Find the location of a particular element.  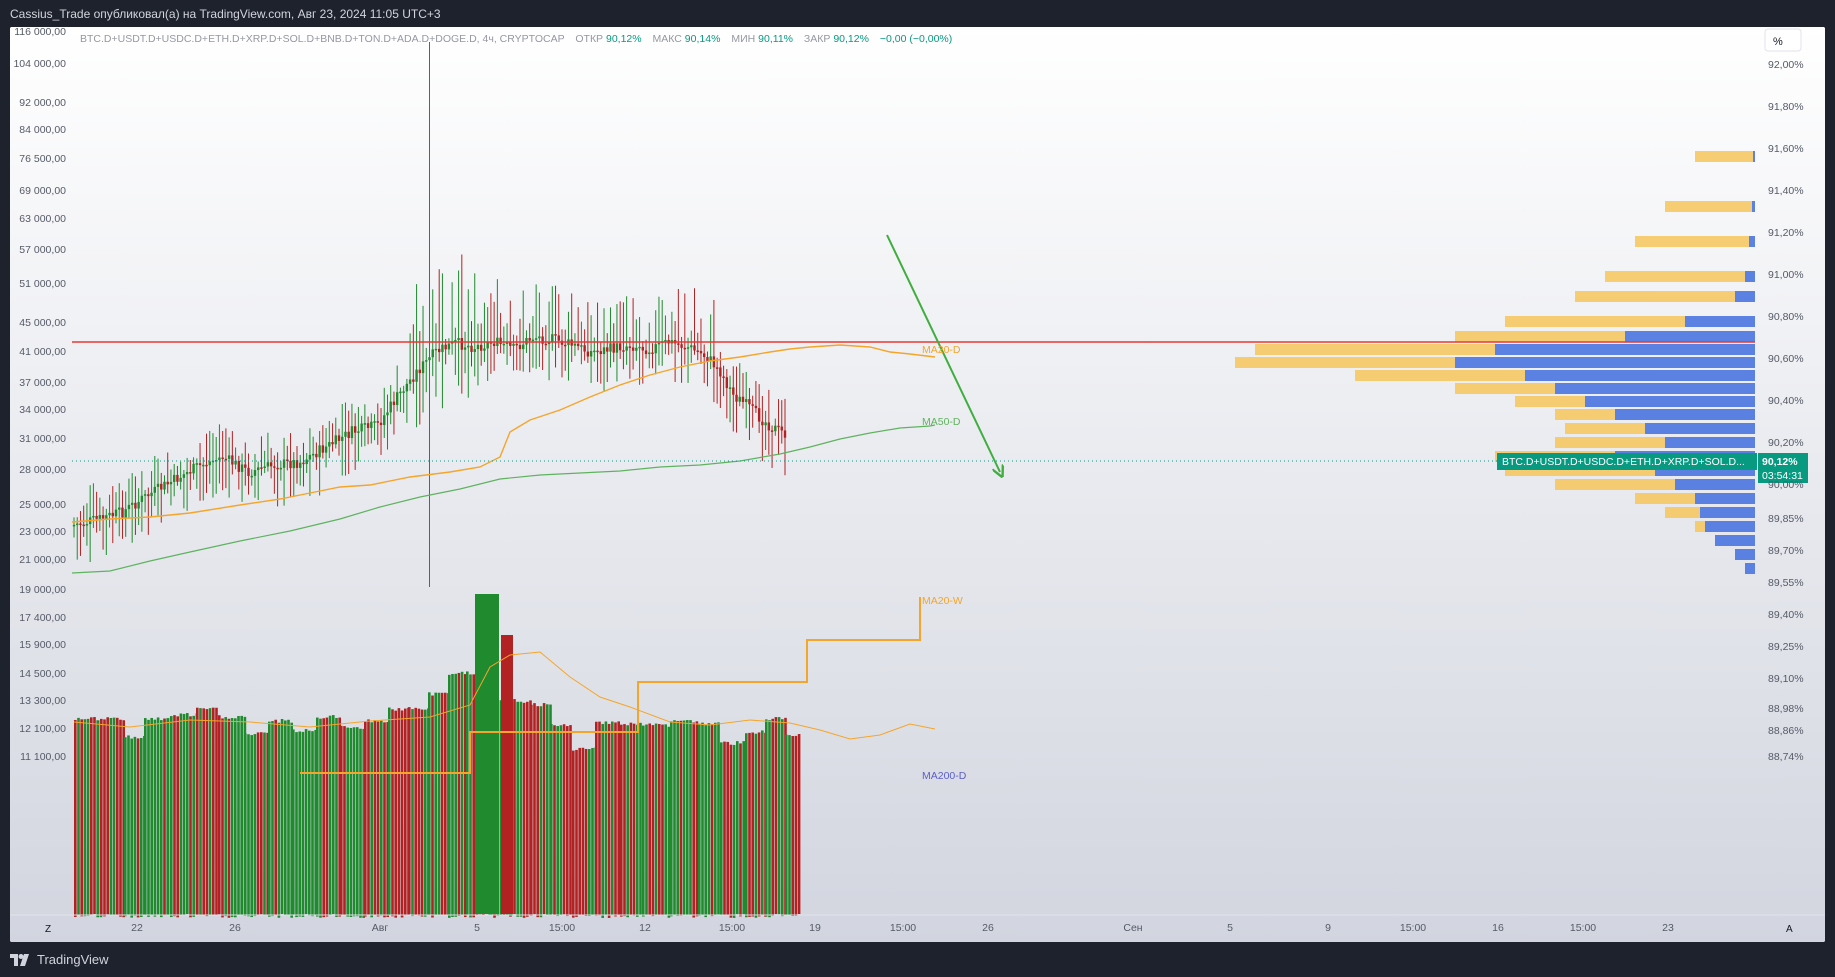

tradingview-logo: TradingView is located at coordinates (54, 959).